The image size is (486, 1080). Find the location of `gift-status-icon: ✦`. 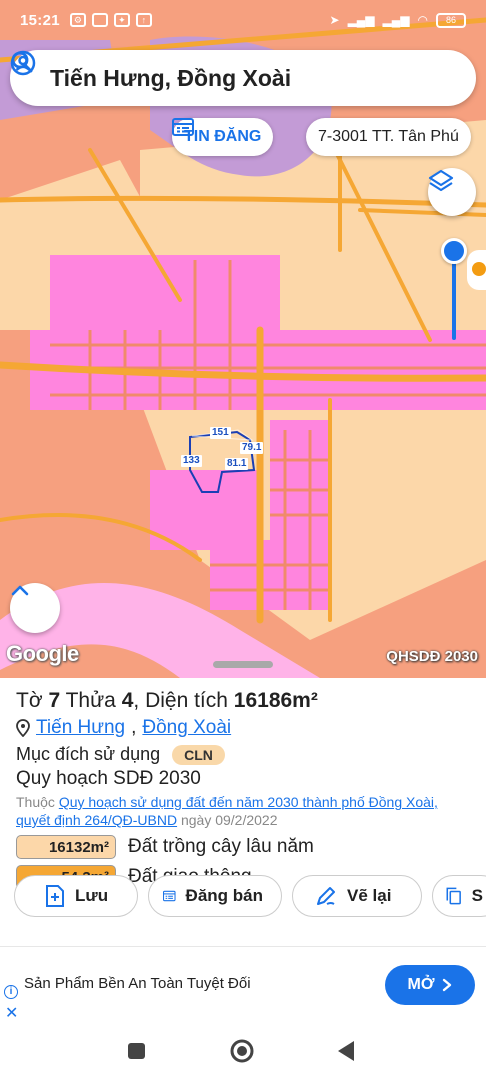

gift-status-icon: ✦ is located at coordinates (121, 20).